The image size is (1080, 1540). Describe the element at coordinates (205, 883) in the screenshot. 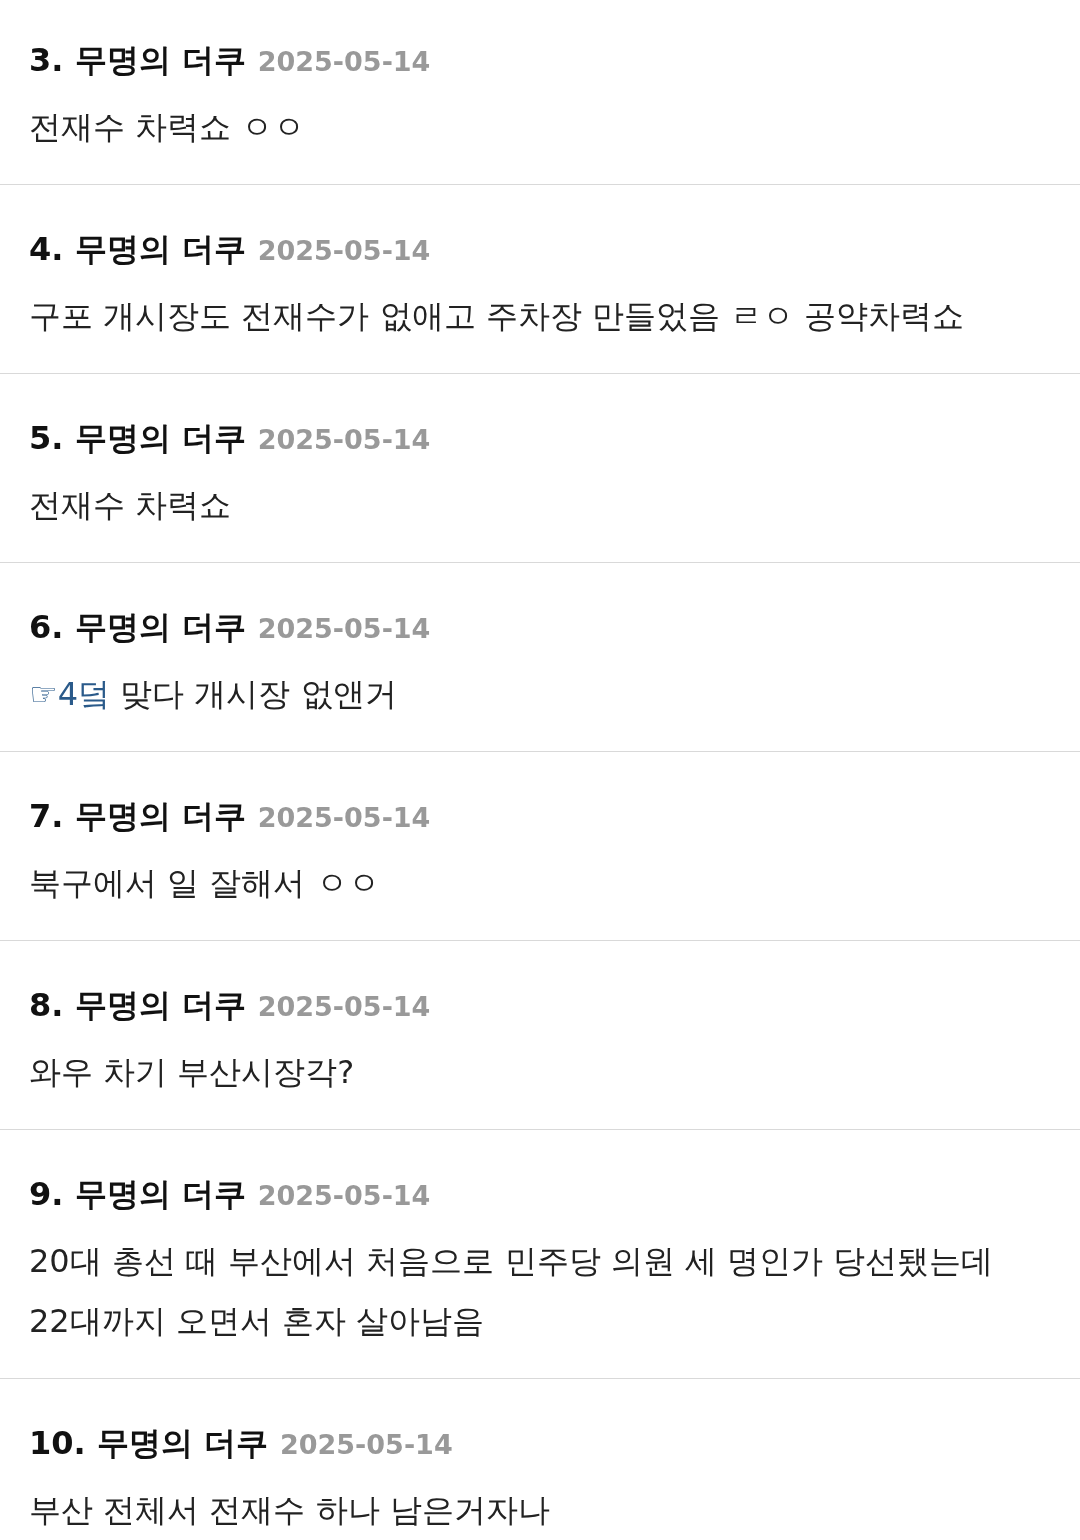

I see `comment-text: 북구에서 일 잘해서 ㅇㅇ` at that location.